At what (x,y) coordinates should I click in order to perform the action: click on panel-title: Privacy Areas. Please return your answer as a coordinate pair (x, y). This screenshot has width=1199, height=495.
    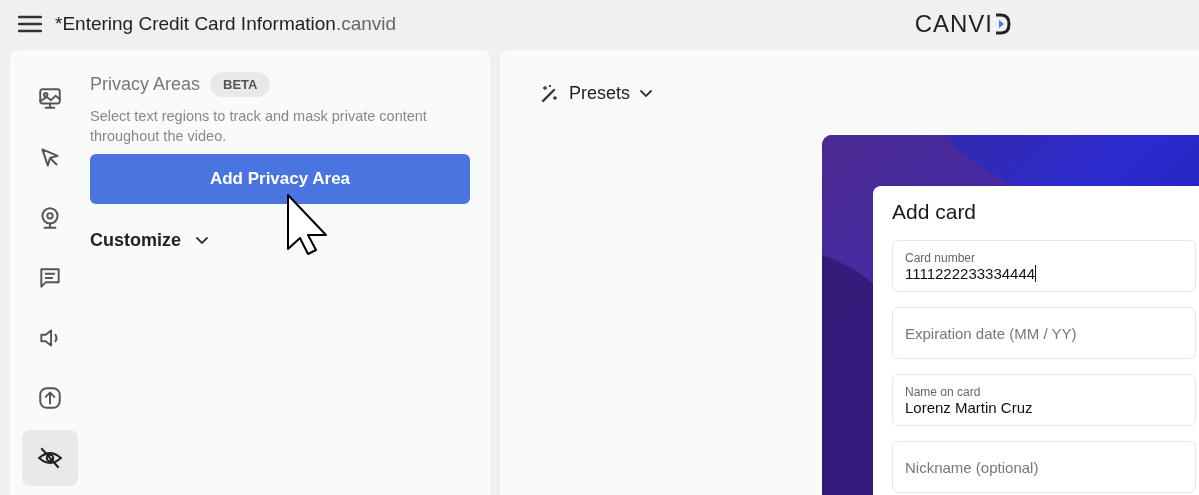
    Looking at the image, I should click on (145, 84).